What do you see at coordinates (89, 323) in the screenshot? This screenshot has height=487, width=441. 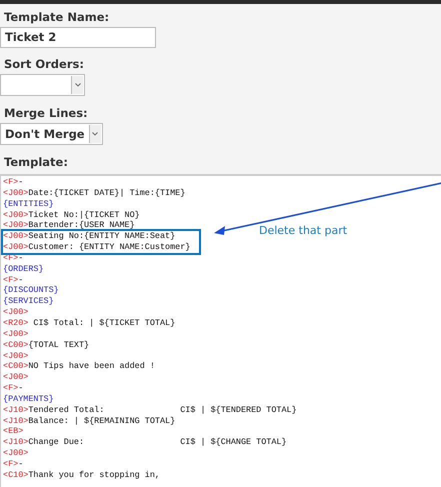 I see `template-line: <R20> CI$ Total: | ${TICKET TOTAL}` at bounding box center [89, 323].